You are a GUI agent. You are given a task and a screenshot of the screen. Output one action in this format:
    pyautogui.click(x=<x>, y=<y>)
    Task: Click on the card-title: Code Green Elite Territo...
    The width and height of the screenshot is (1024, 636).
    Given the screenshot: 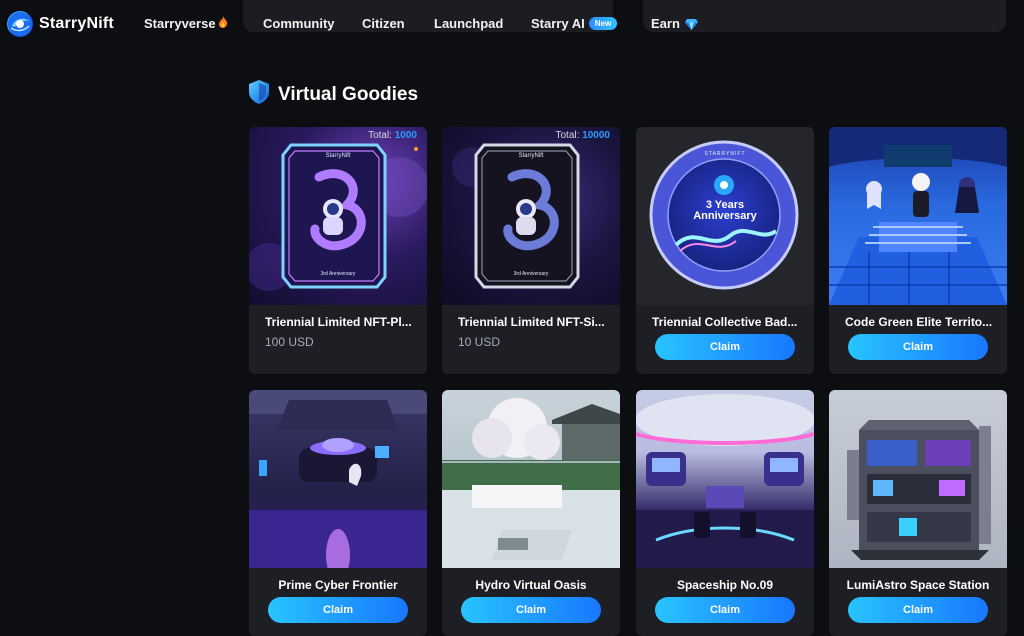 What is the action you would take?
    pyautogui.click(x=919, y=322)
    